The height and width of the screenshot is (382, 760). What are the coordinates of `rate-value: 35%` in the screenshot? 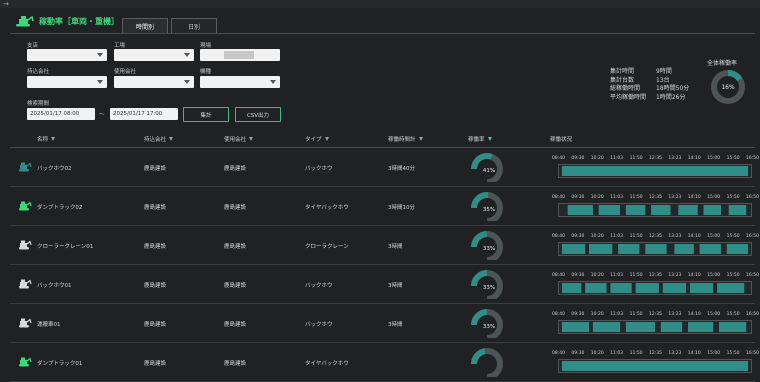 It's located at (489, 210).